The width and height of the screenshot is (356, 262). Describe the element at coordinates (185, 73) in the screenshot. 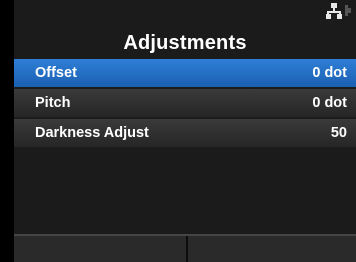

I see `menu-item-offset: Offset 0 dot` at that location.